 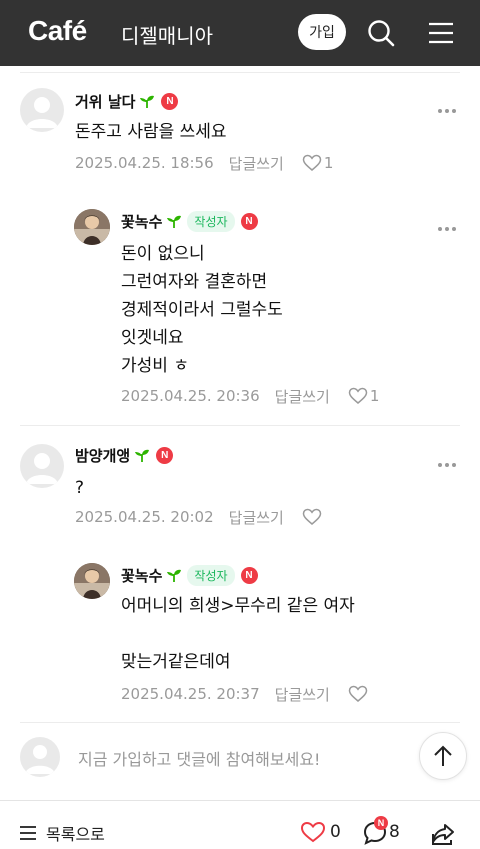 I want to click on cafe-logo: Café, so click(x=57, y=31).